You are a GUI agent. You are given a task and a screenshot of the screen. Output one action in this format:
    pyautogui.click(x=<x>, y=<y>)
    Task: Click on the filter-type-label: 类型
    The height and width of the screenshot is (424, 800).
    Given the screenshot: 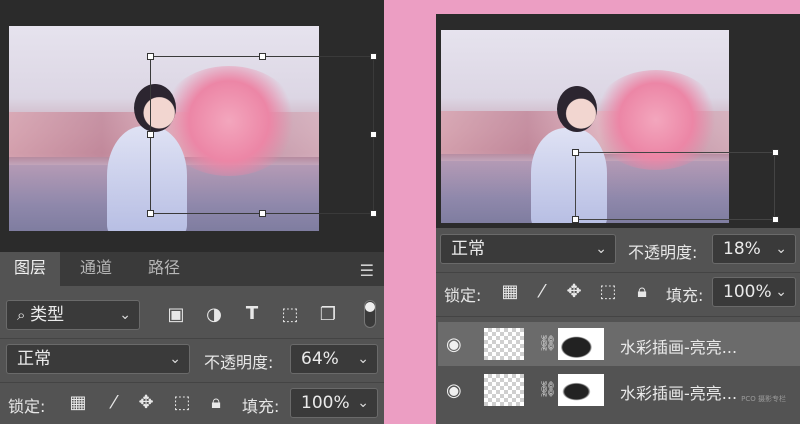 What is the action you would take?
    pyautogui.click(x=47, y=315)
    